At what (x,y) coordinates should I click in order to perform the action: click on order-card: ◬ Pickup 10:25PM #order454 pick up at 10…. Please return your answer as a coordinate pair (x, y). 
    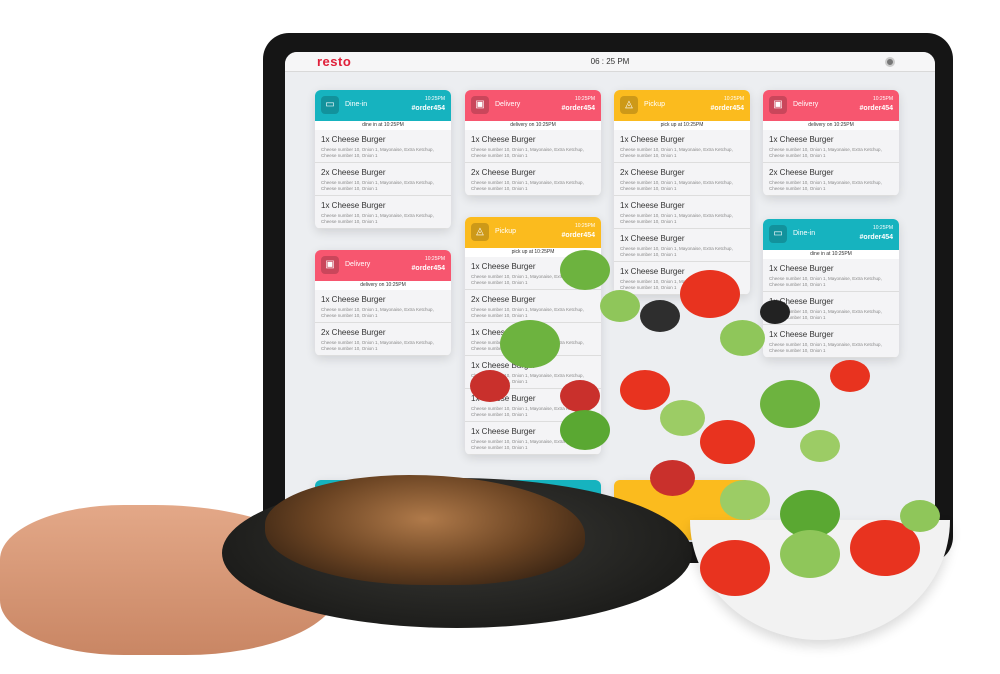
    Looking at the image, I should click on (682, 192).